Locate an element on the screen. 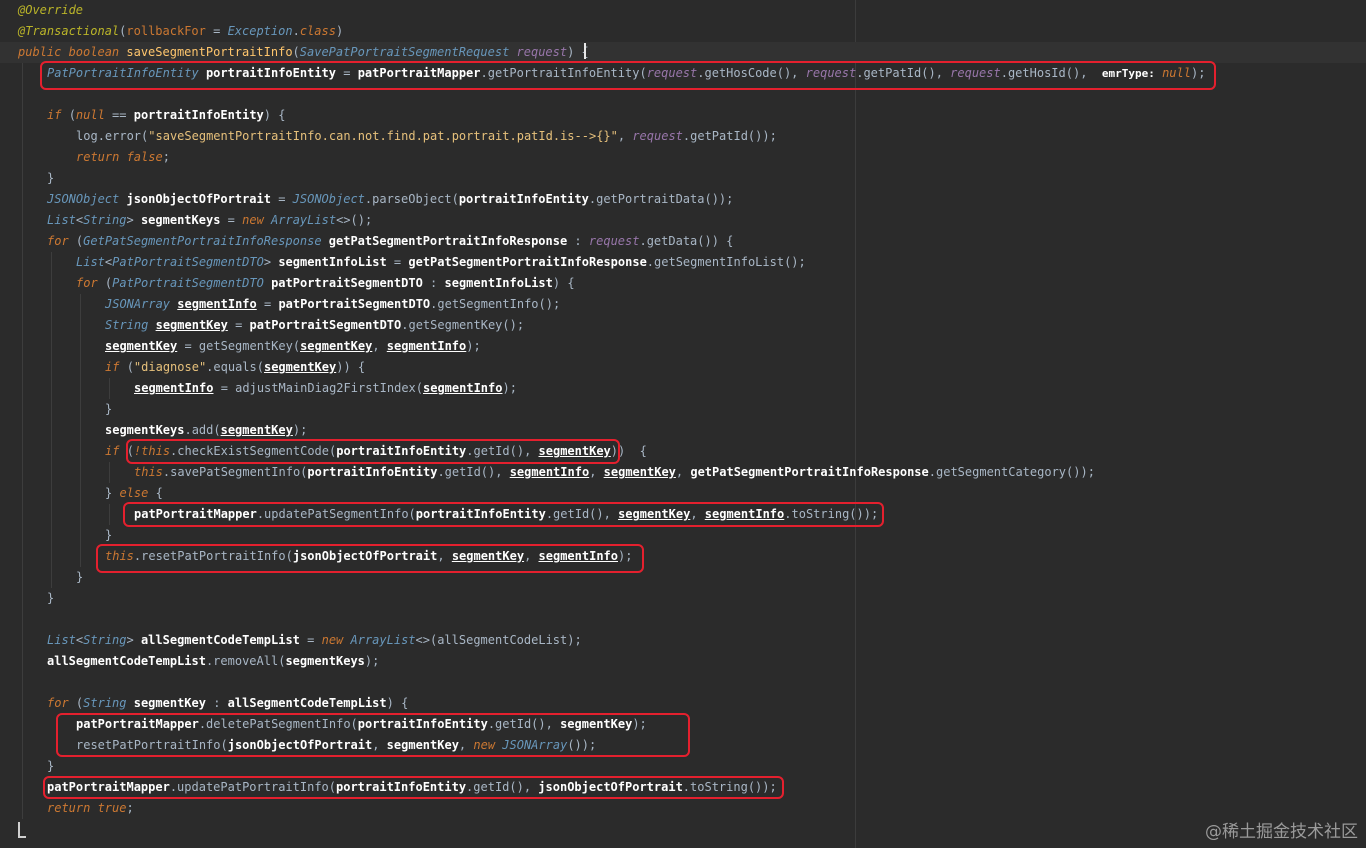 Image resolution: width=1366 pixels, height=848 pixels. highlight-box-reset-portrait is located at coordinates (370, 558).